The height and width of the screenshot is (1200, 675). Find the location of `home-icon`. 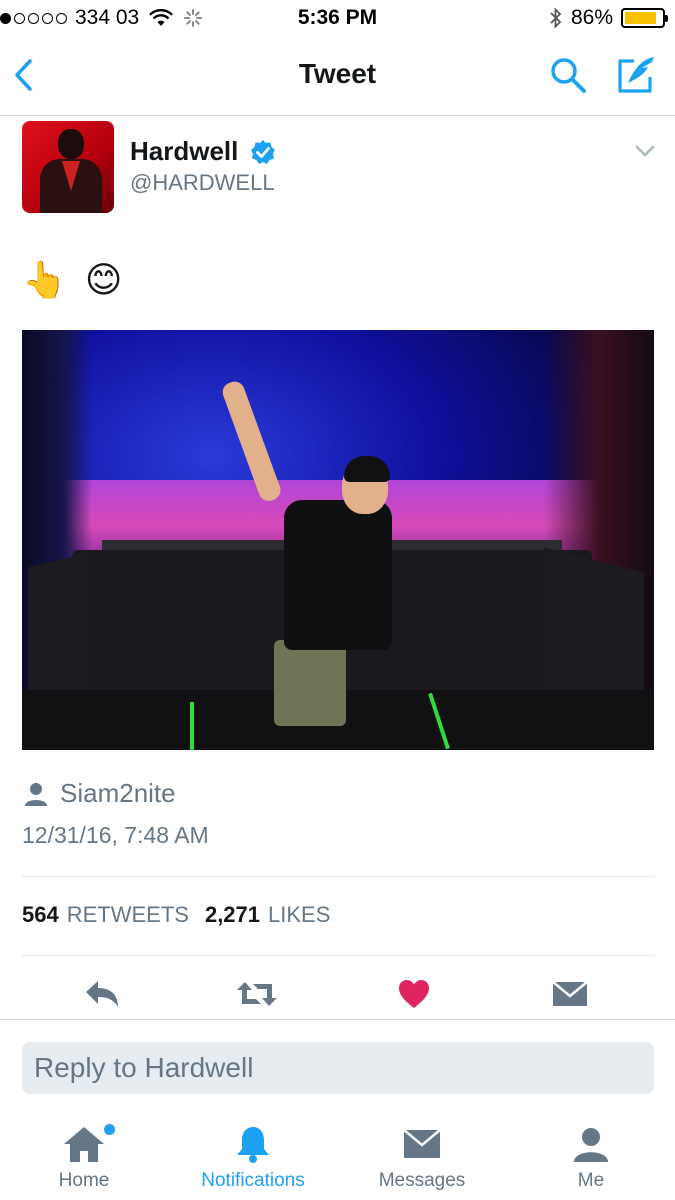

home-icon is located at coordinates (84, 1144).